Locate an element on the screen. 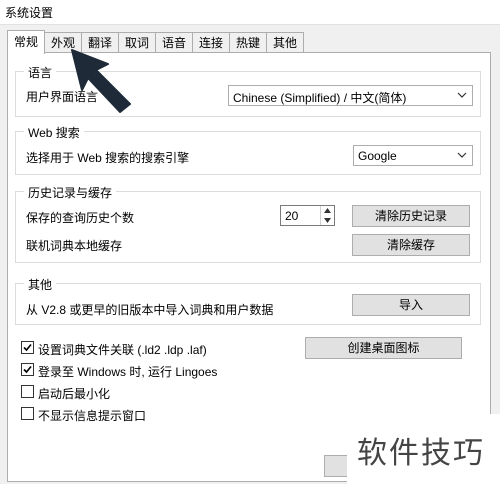 Image resolution: width=500 pixels, height=484 pixels. create-shortcut-button: 创建桌面图标 is located at coordinates (383, 348).